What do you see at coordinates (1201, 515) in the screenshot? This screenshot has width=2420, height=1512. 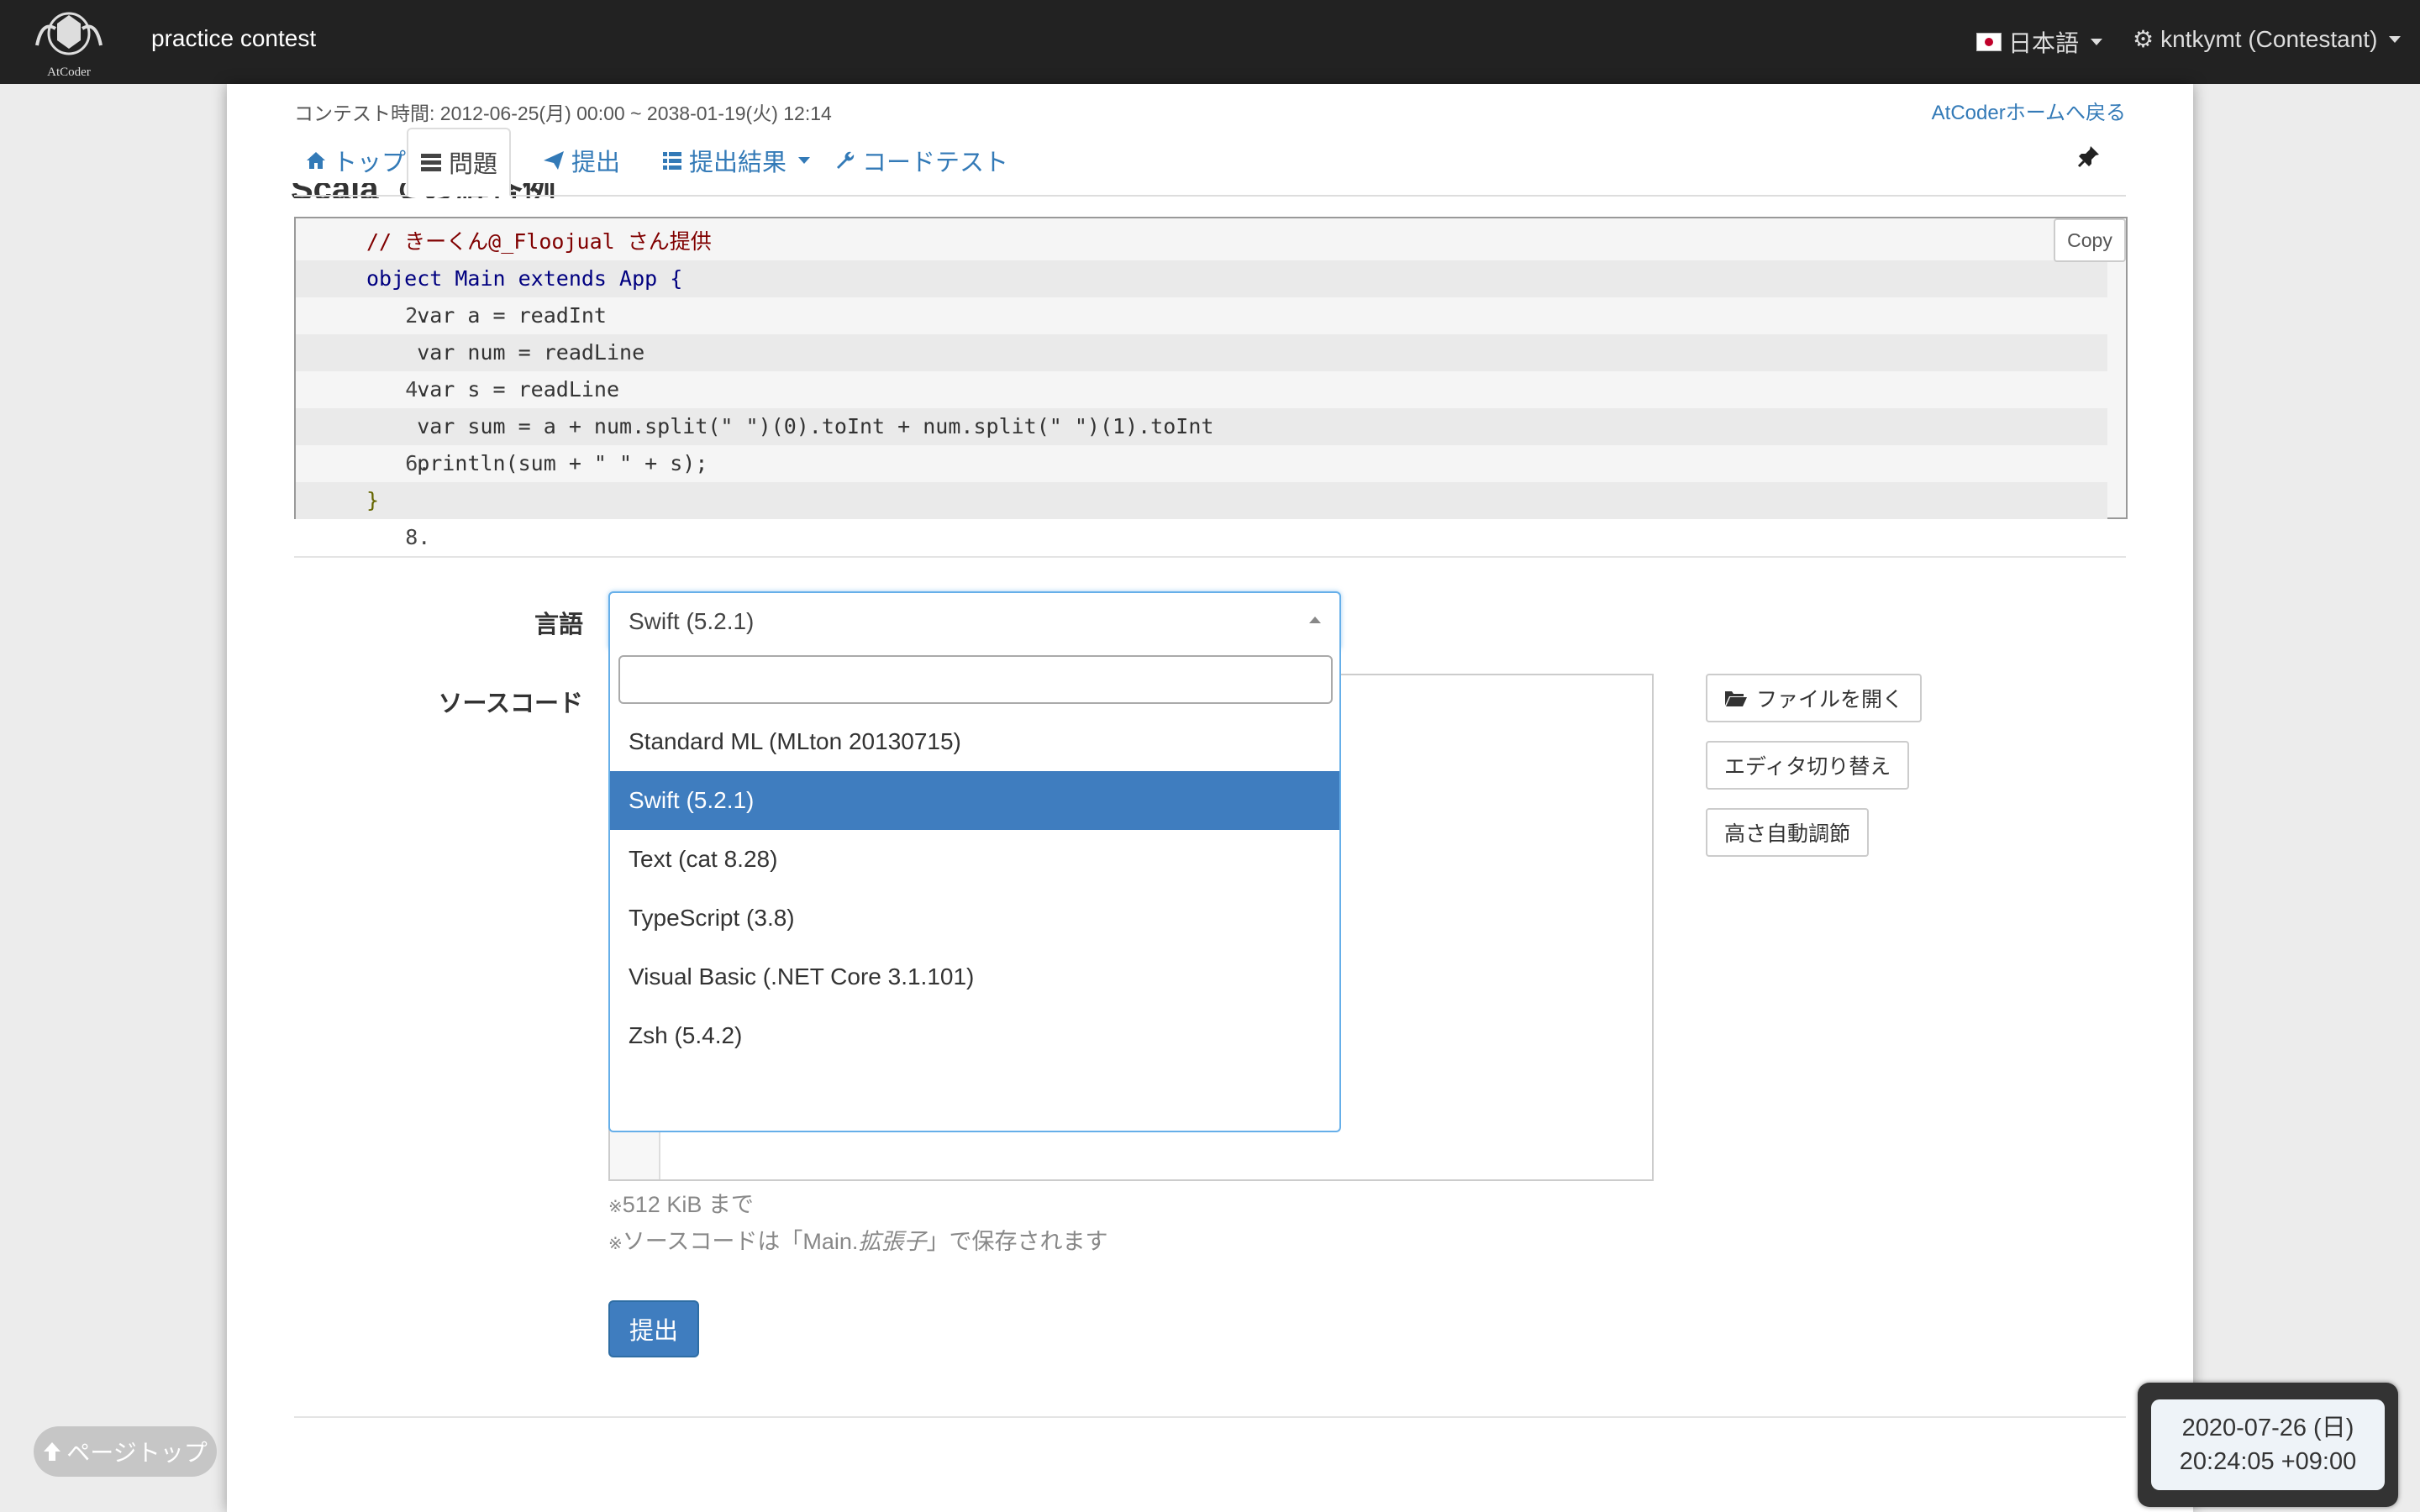 I see `code-line: 8.}` at bounding box center [1201, 515].